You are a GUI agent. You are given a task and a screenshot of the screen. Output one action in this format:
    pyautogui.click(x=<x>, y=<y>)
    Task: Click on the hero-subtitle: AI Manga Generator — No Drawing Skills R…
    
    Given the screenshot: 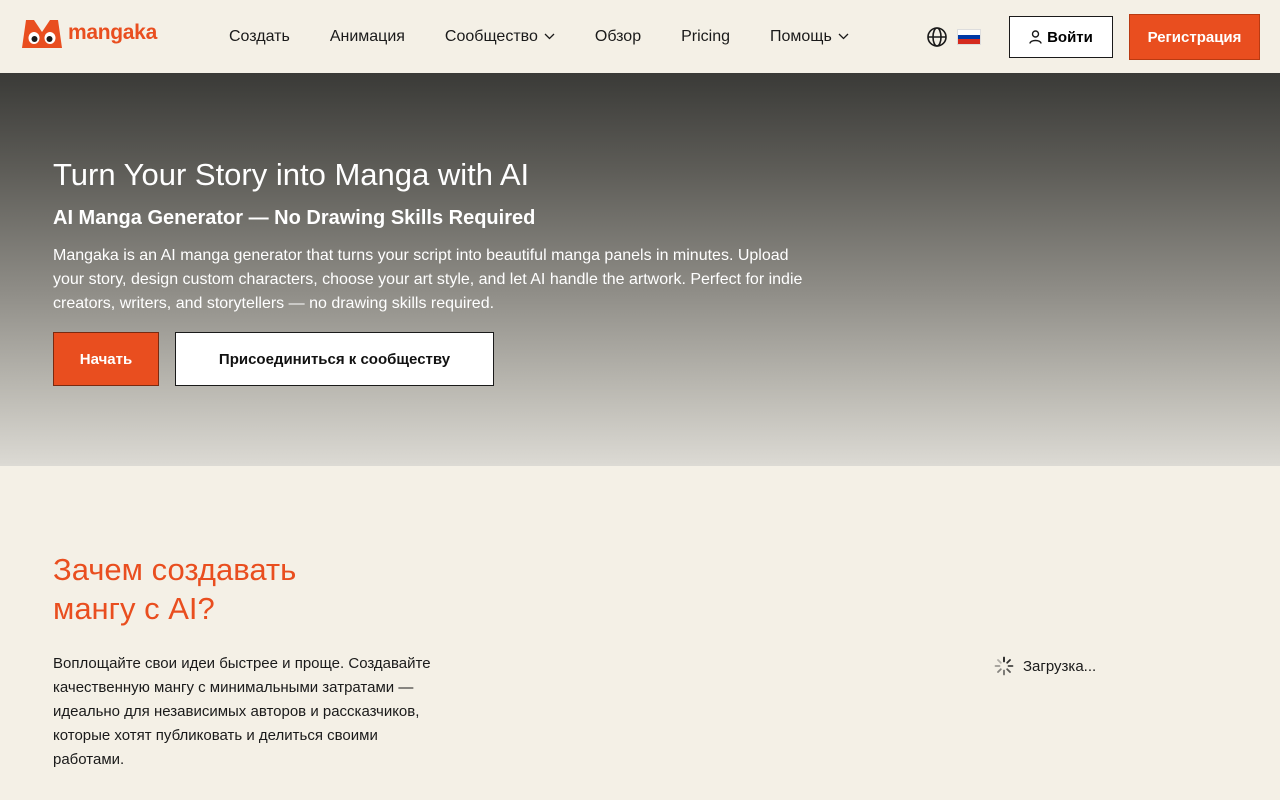 What is the action you would take?
    pyautogui.click(x=294, y=218)
    